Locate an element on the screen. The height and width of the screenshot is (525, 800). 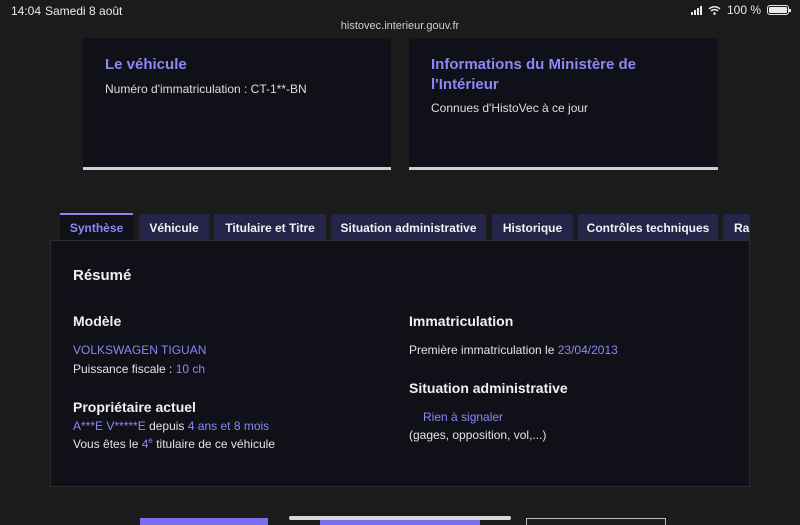
tab-controles-techniques: Contrôles techniques is located at coordinates (648, 227).